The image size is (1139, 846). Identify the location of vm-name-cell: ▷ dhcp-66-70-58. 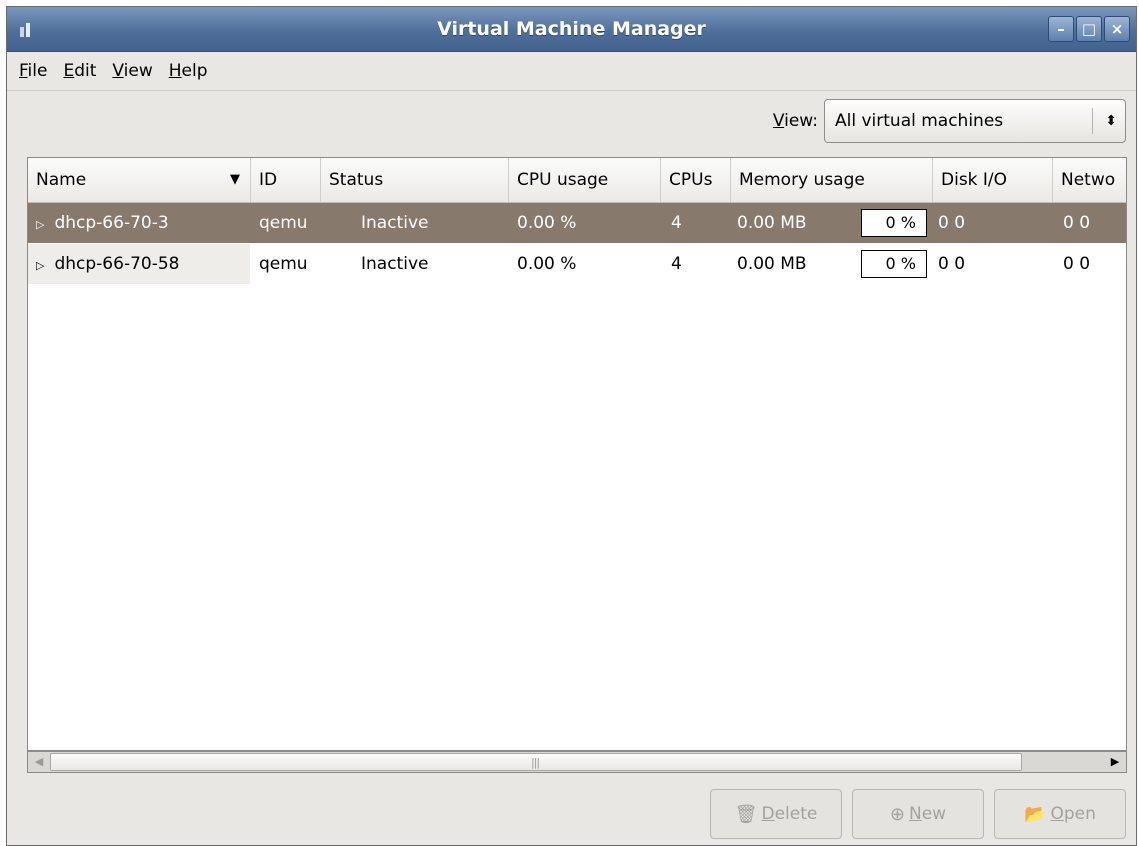
(139, 264).